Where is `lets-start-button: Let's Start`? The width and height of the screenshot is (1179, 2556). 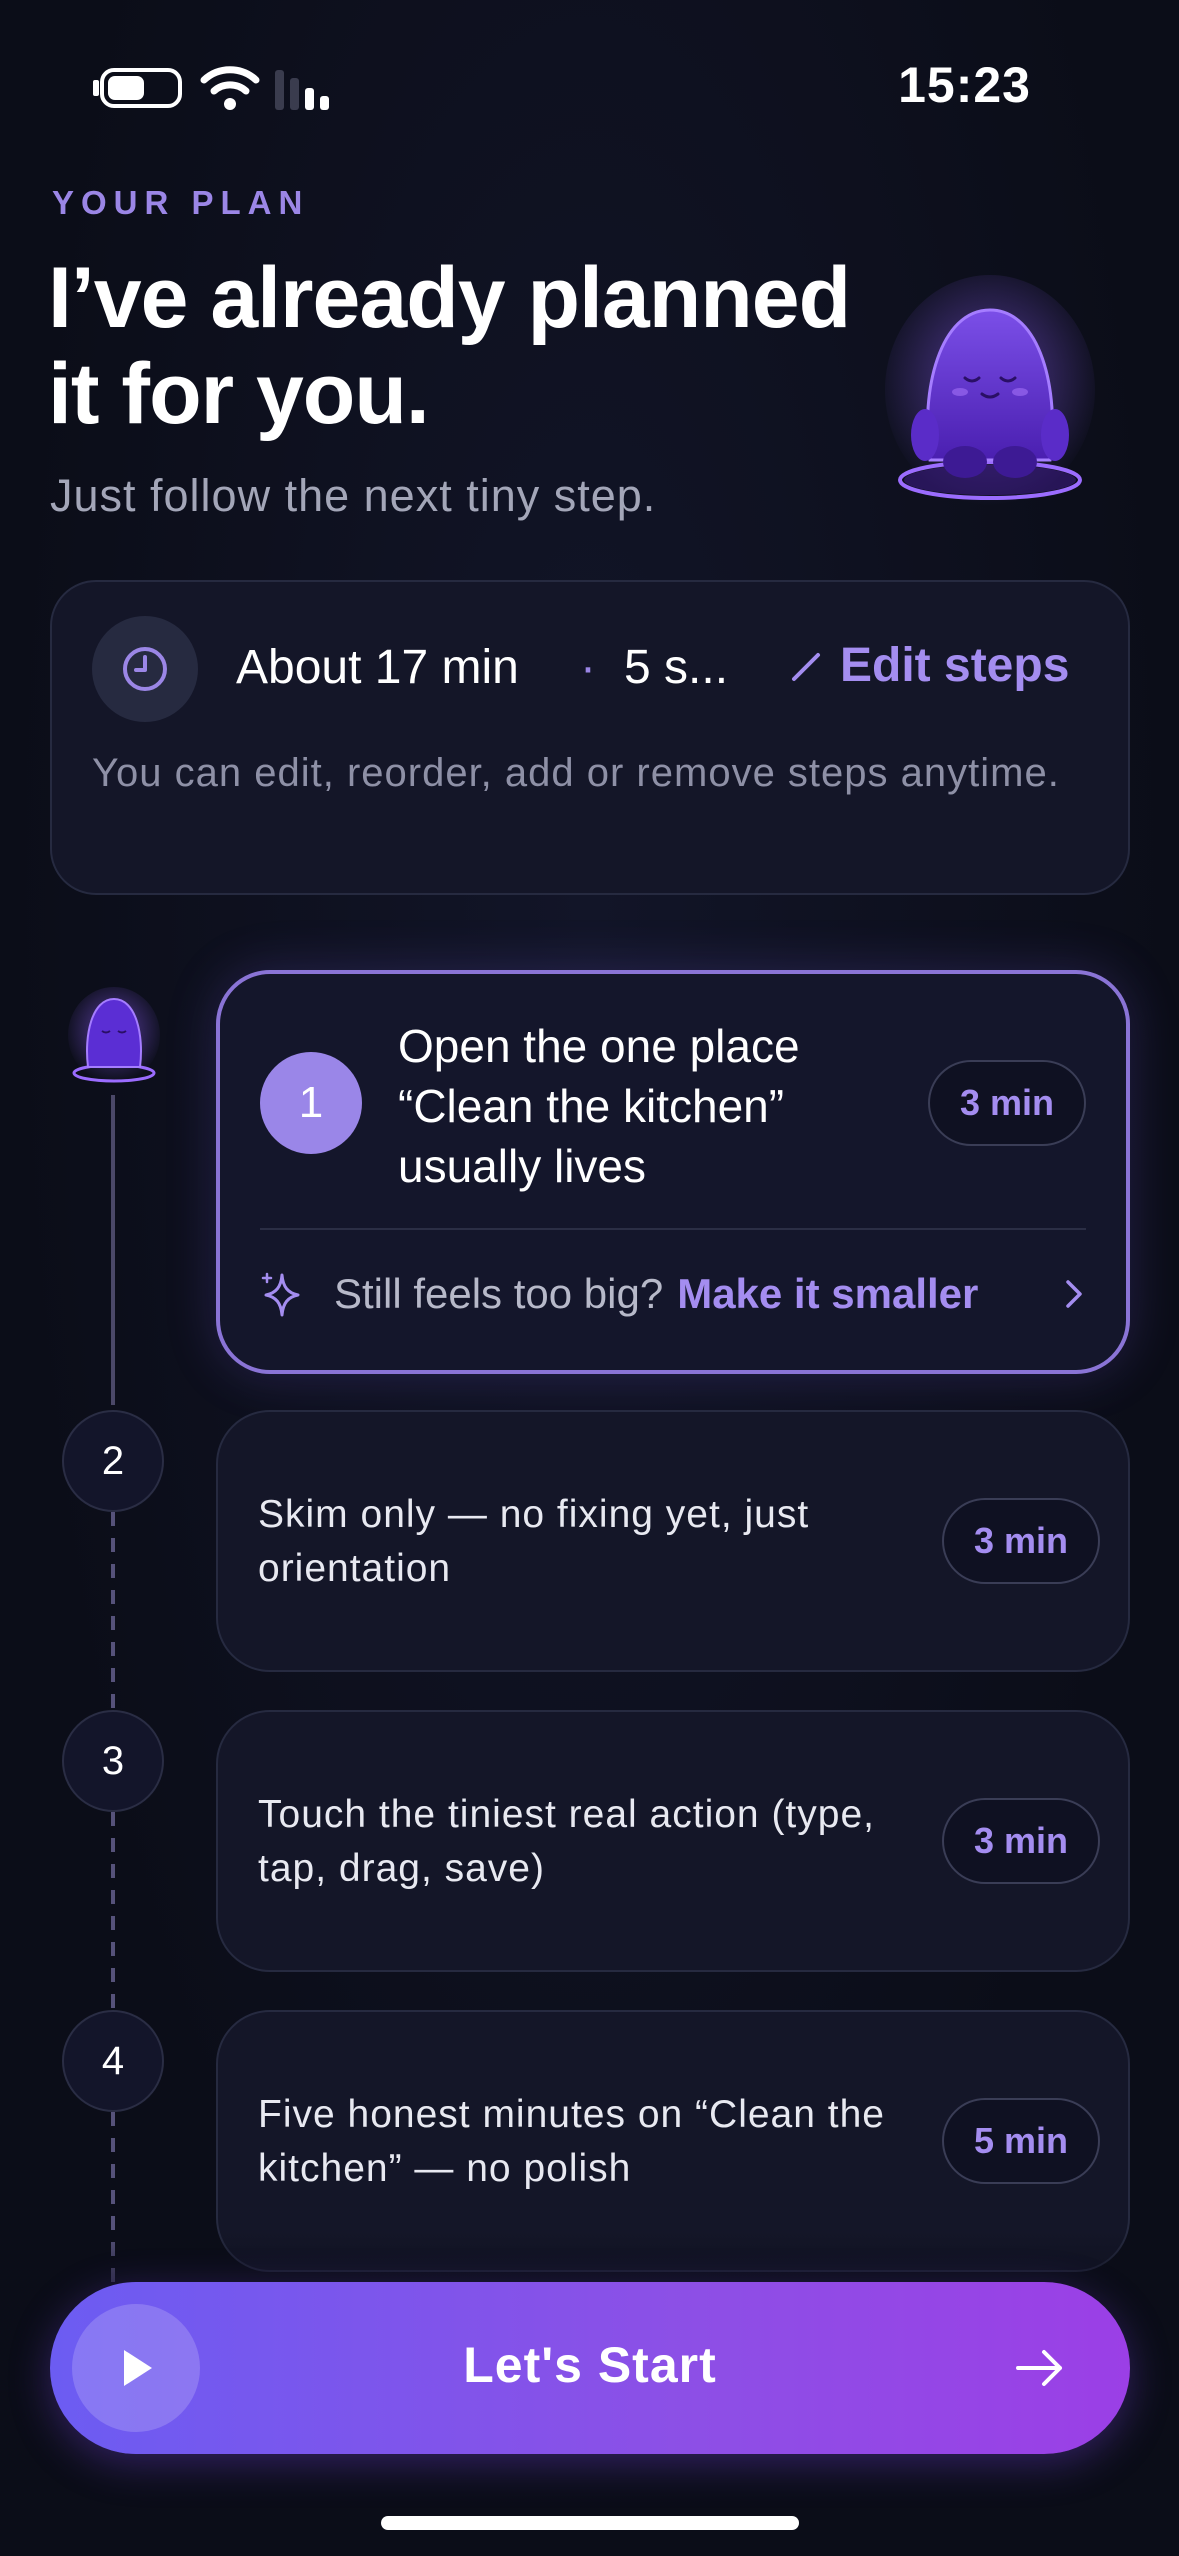
lets-start-button: Let's Start is located at coordinates (590, 2368).